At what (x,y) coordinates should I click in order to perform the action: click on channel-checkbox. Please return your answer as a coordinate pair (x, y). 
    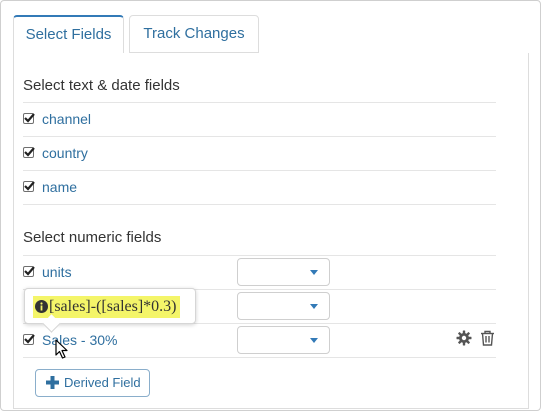
    Looking at the image, I should click on (29, 118).